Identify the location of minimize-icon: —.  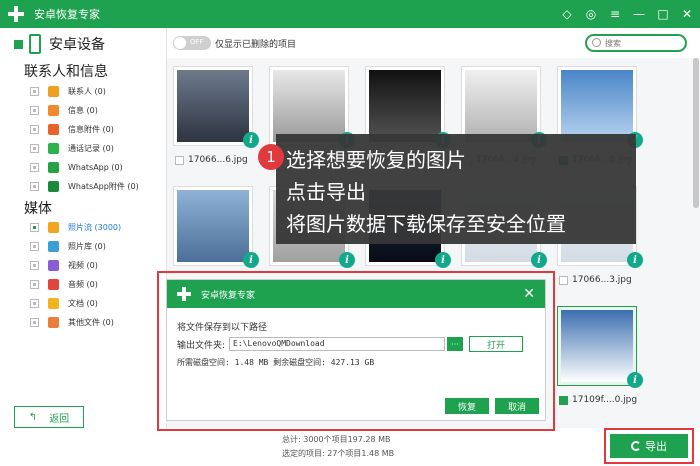
(639, 14).